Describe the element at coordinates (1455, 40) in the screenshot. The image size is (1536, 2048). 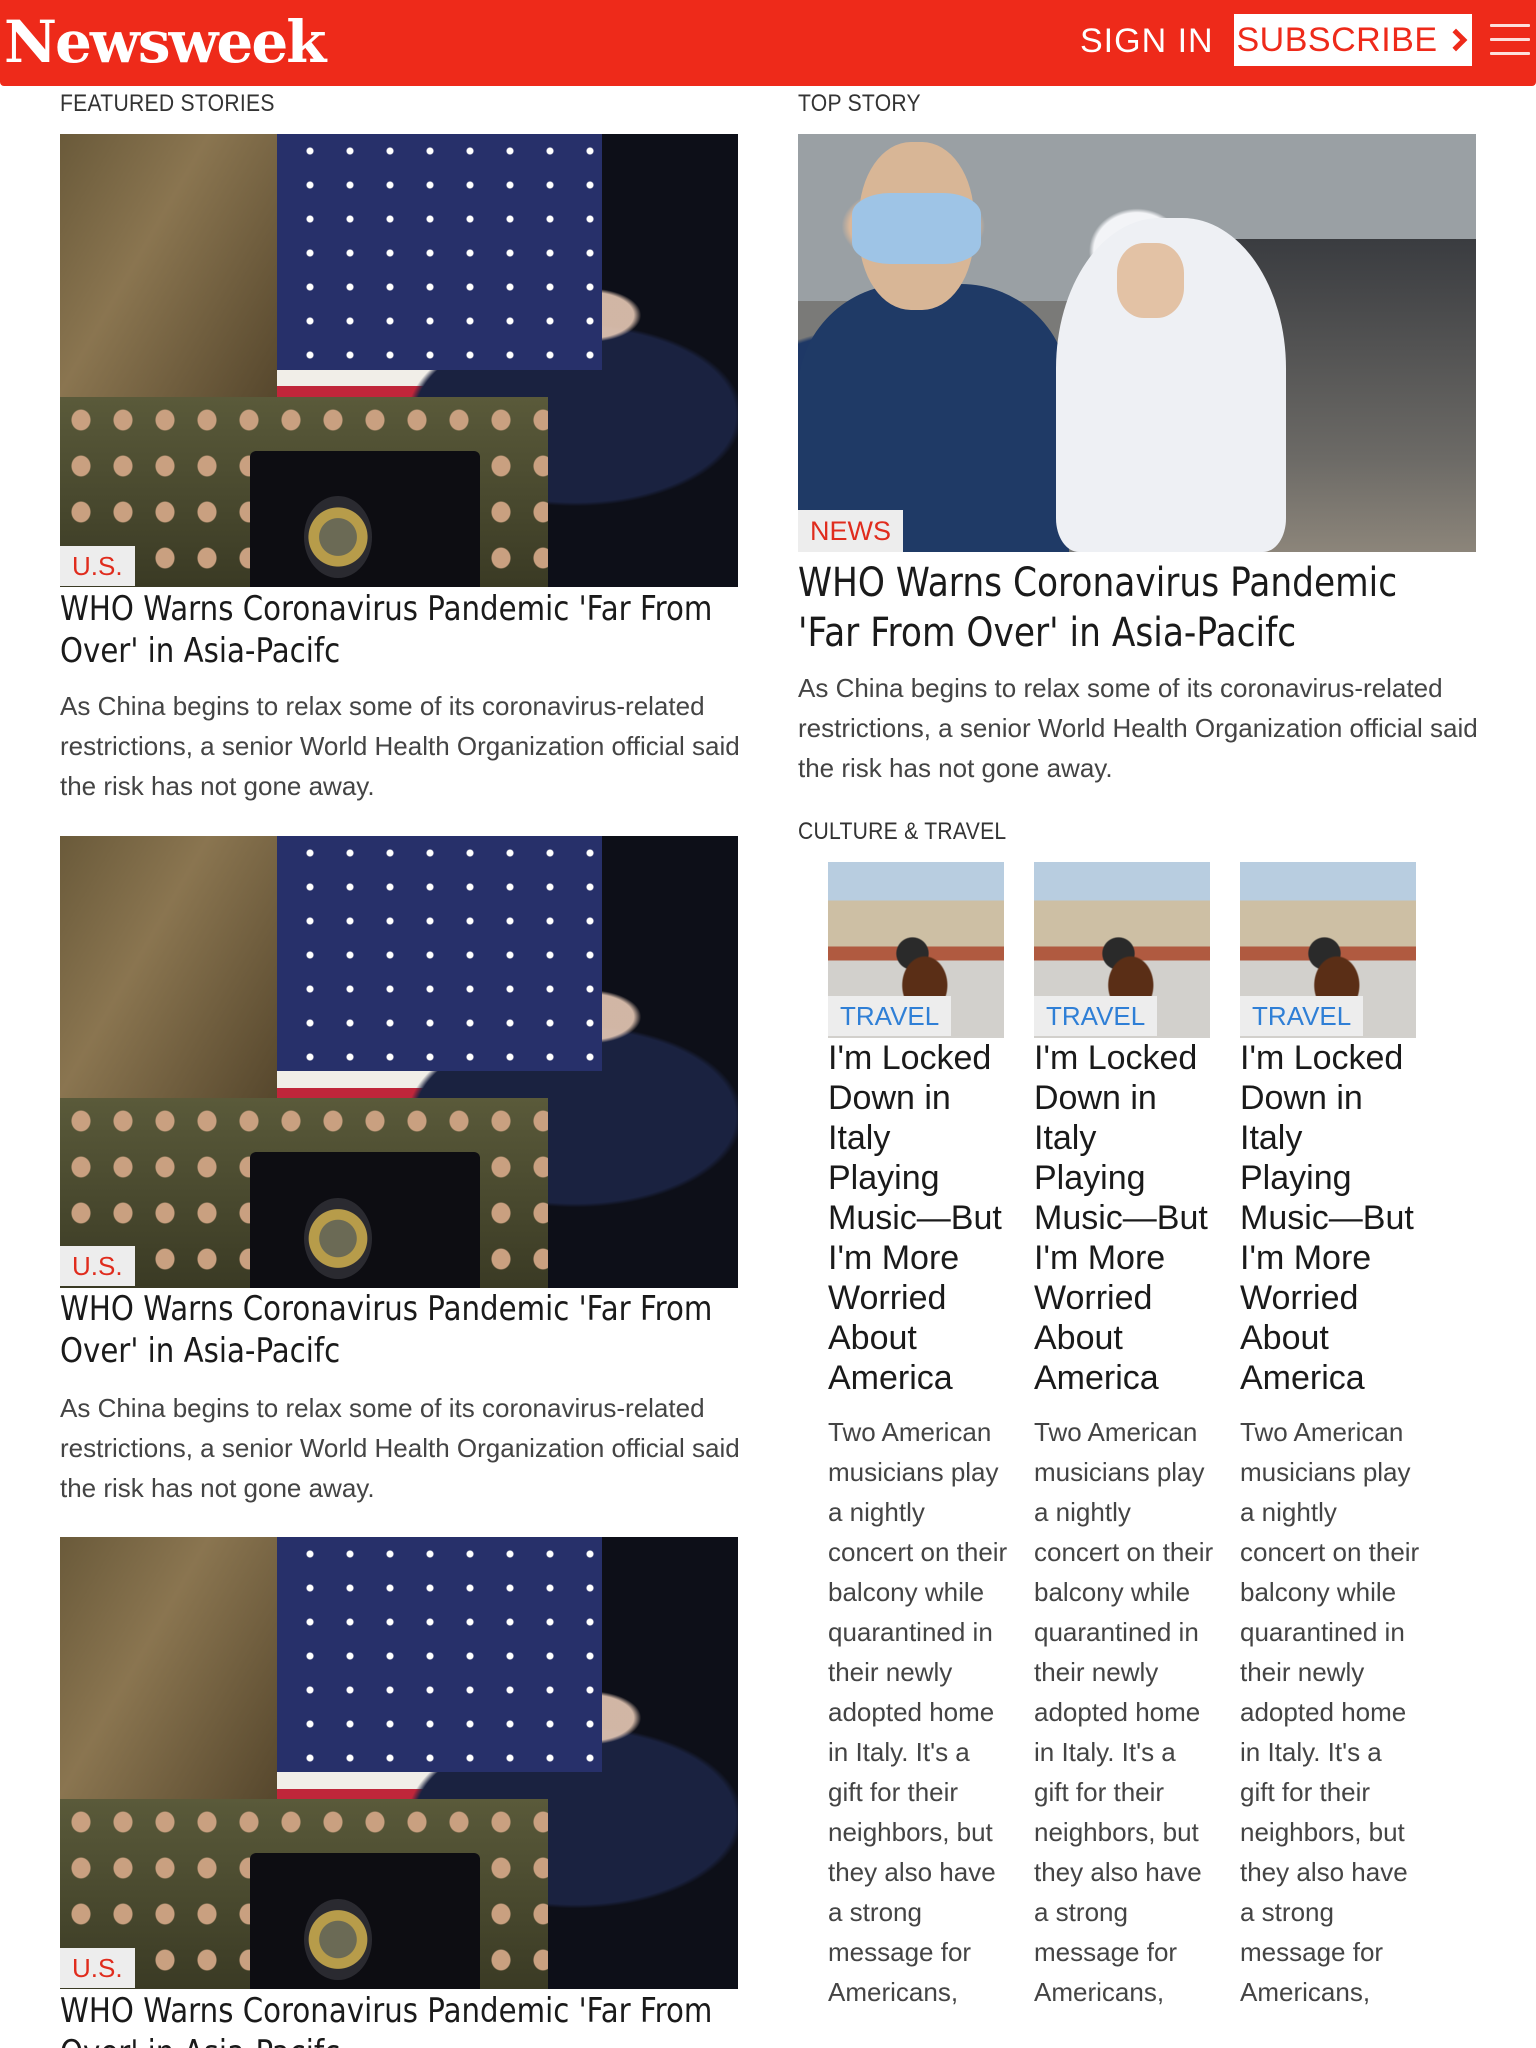
I see `chevron-right-icon` at that location.